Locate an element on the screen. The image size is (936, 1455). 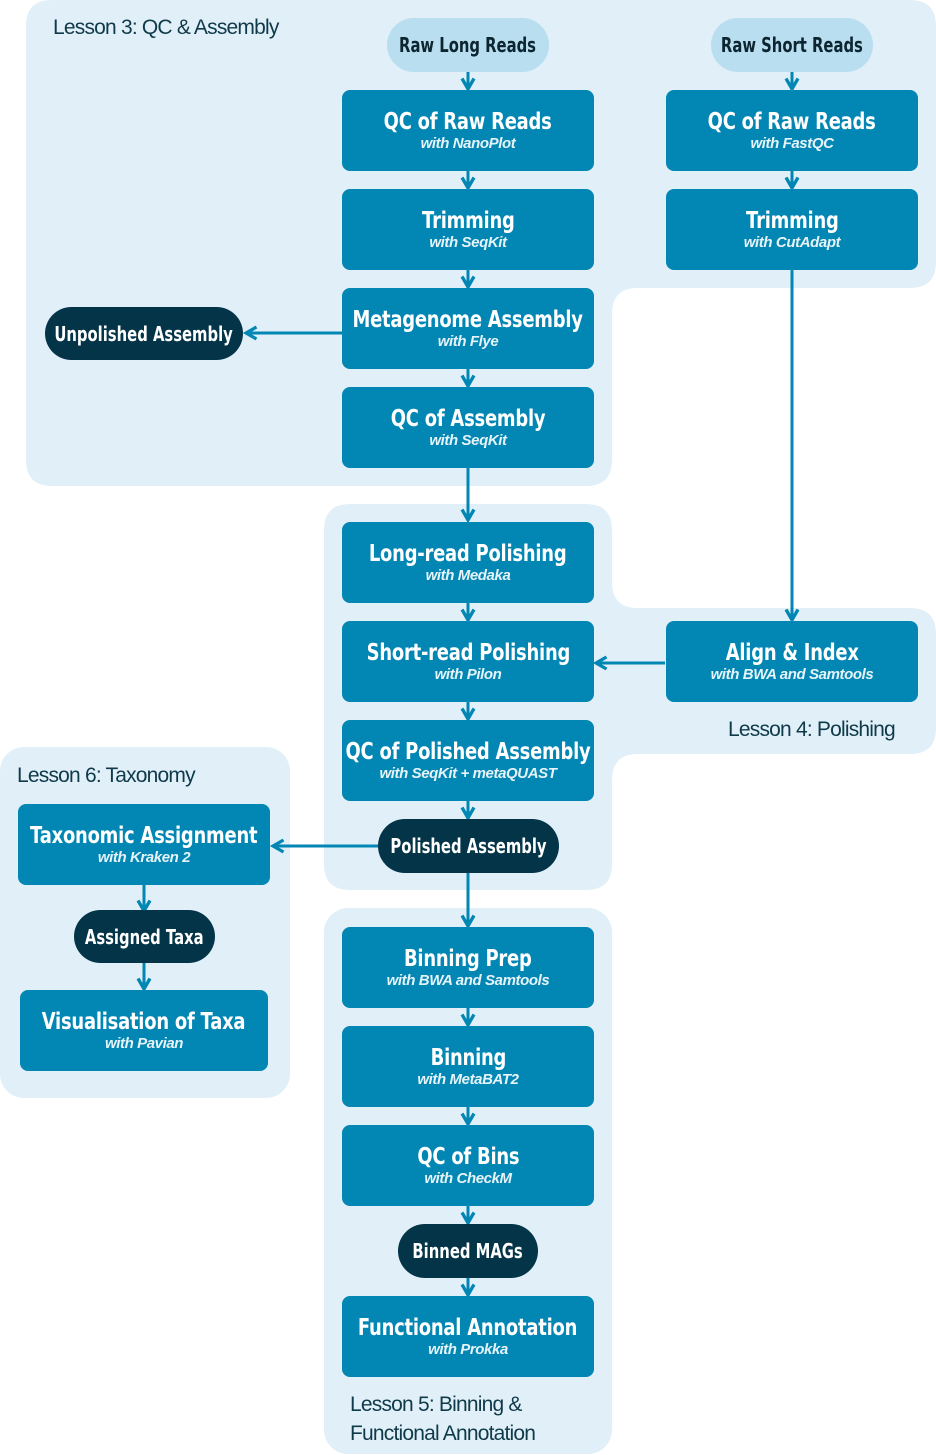
step-tool: with Pavian is located at coordinates (144, 1043).